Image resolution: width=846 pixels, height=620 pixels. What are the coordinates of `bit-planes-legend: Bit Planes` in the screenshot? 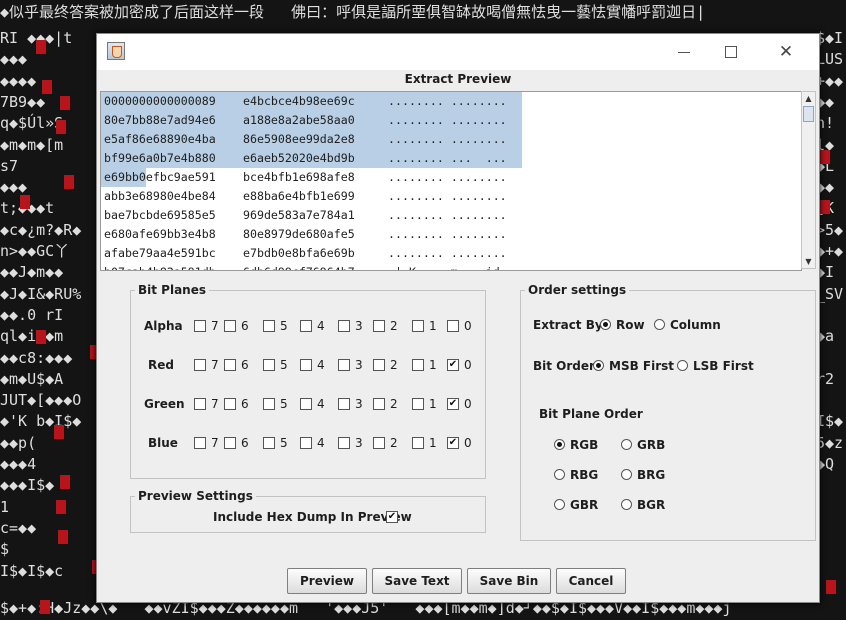 It's located at (172, 290).